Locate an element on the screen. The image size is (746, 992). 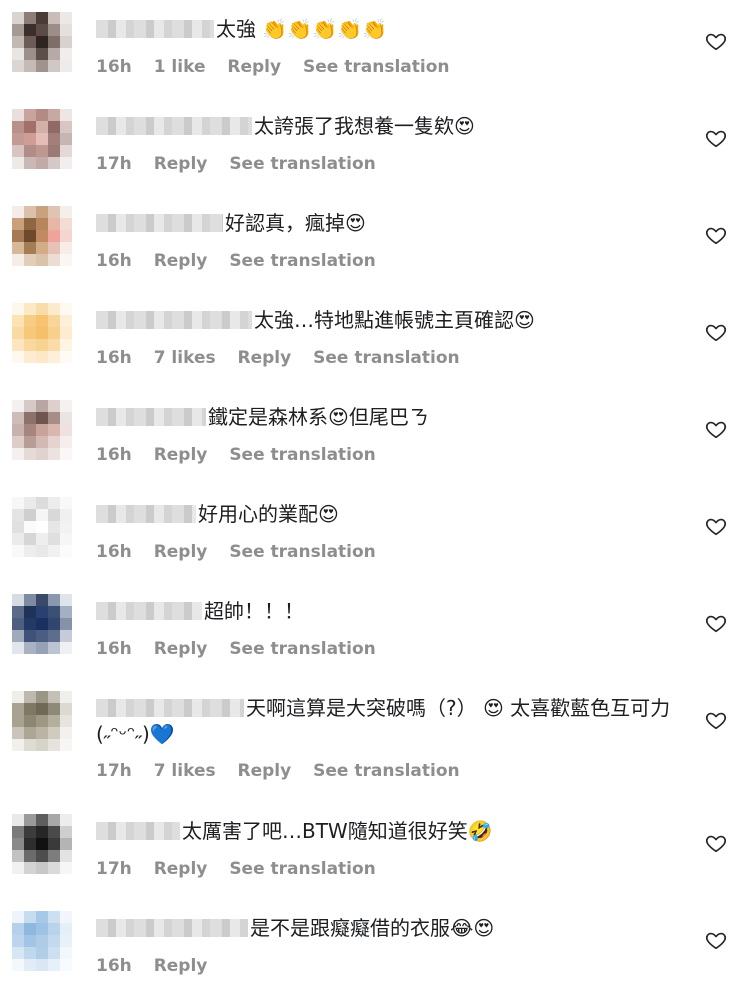
comment-meta: 16h 7 likes Reply See translation is located at coordinates (286, 358).